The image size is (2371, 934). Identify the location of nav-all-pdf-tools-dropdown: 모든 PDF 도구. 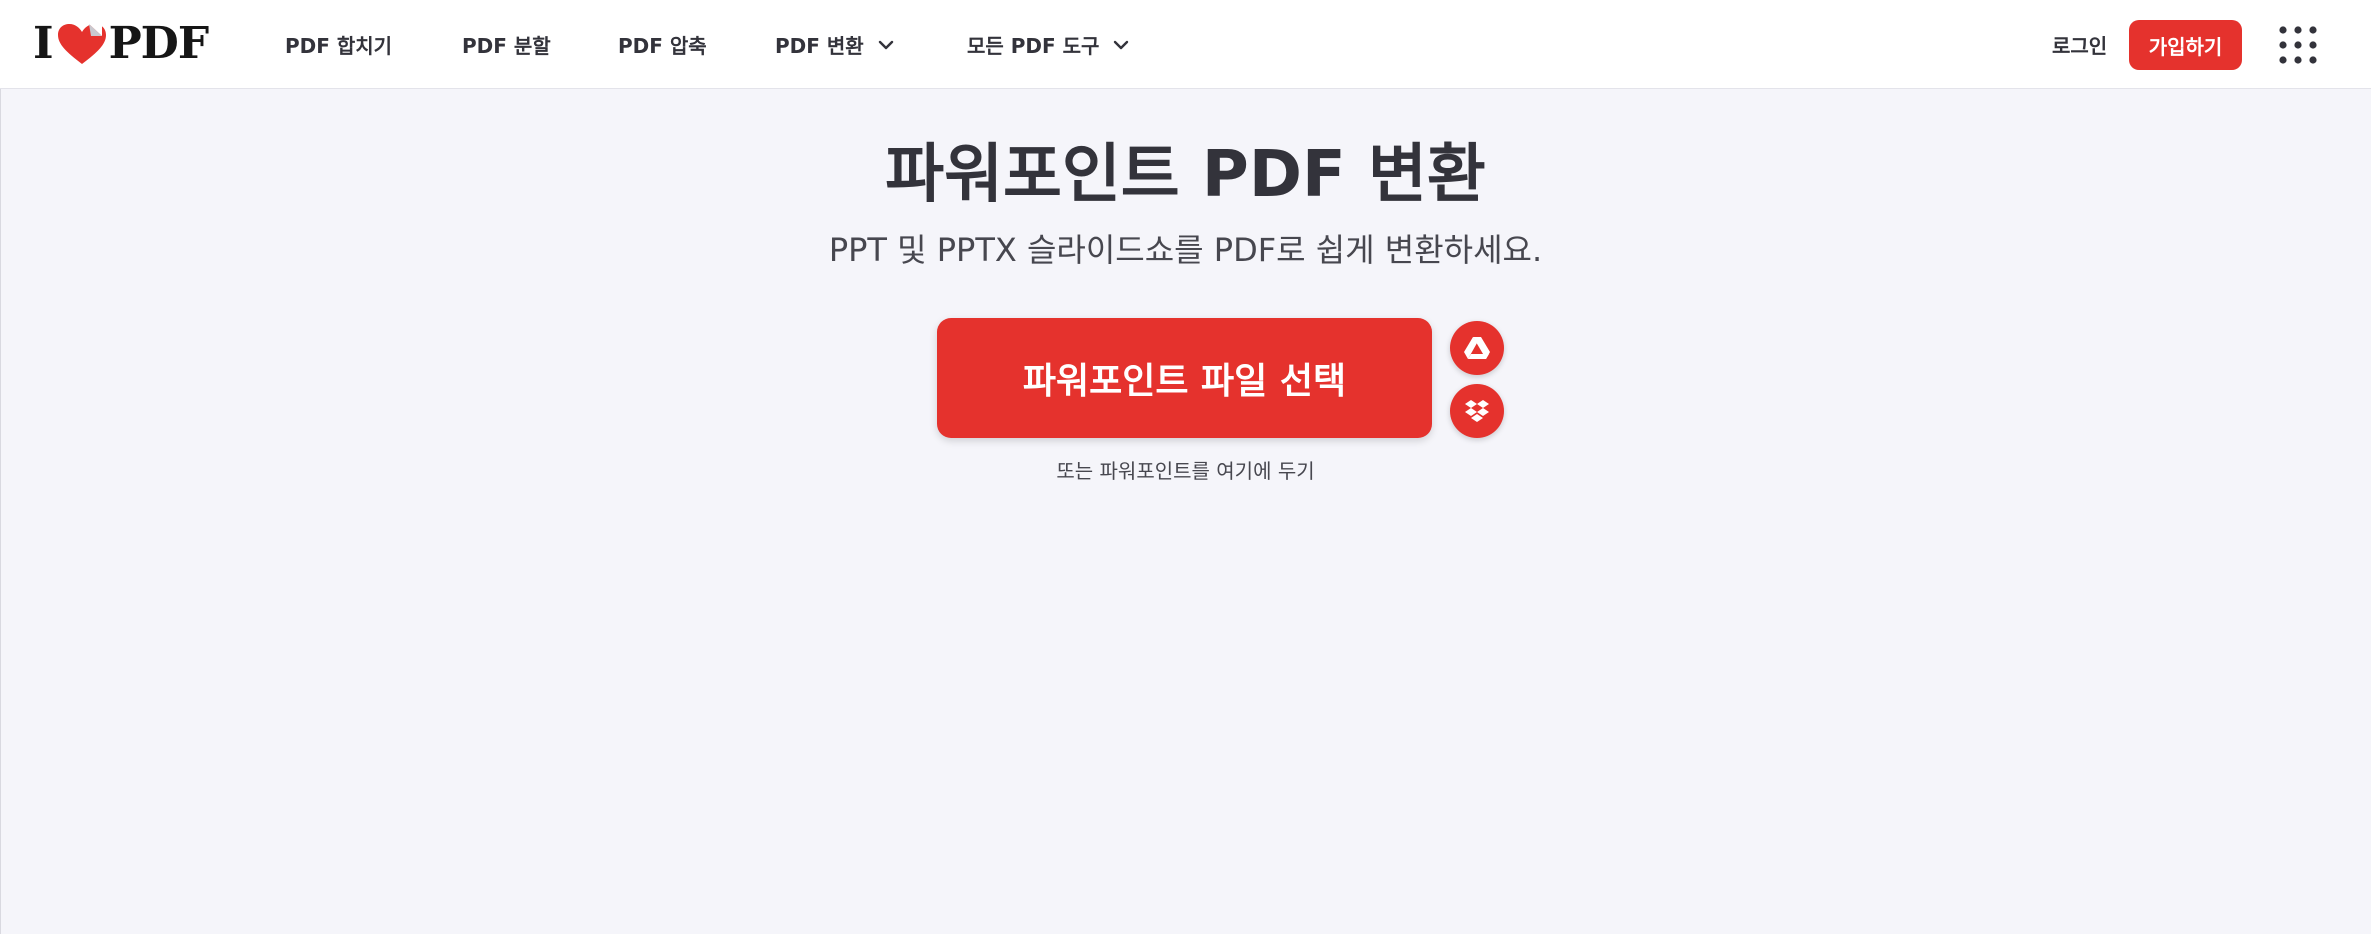
(1048, 44).